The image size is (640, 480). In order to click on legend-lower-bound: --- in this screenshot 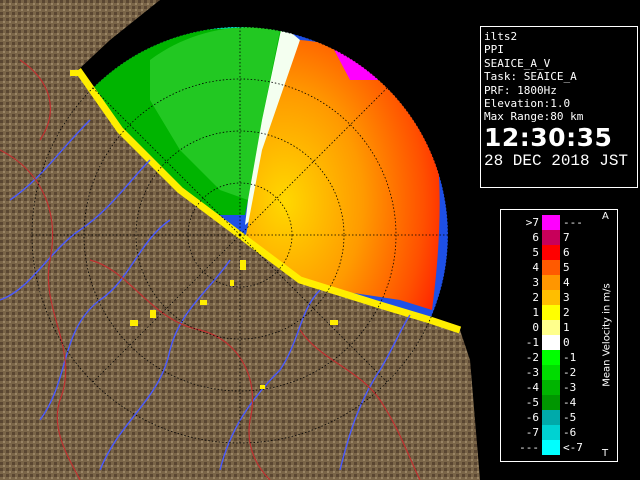, I will do `click(529, 447)`.